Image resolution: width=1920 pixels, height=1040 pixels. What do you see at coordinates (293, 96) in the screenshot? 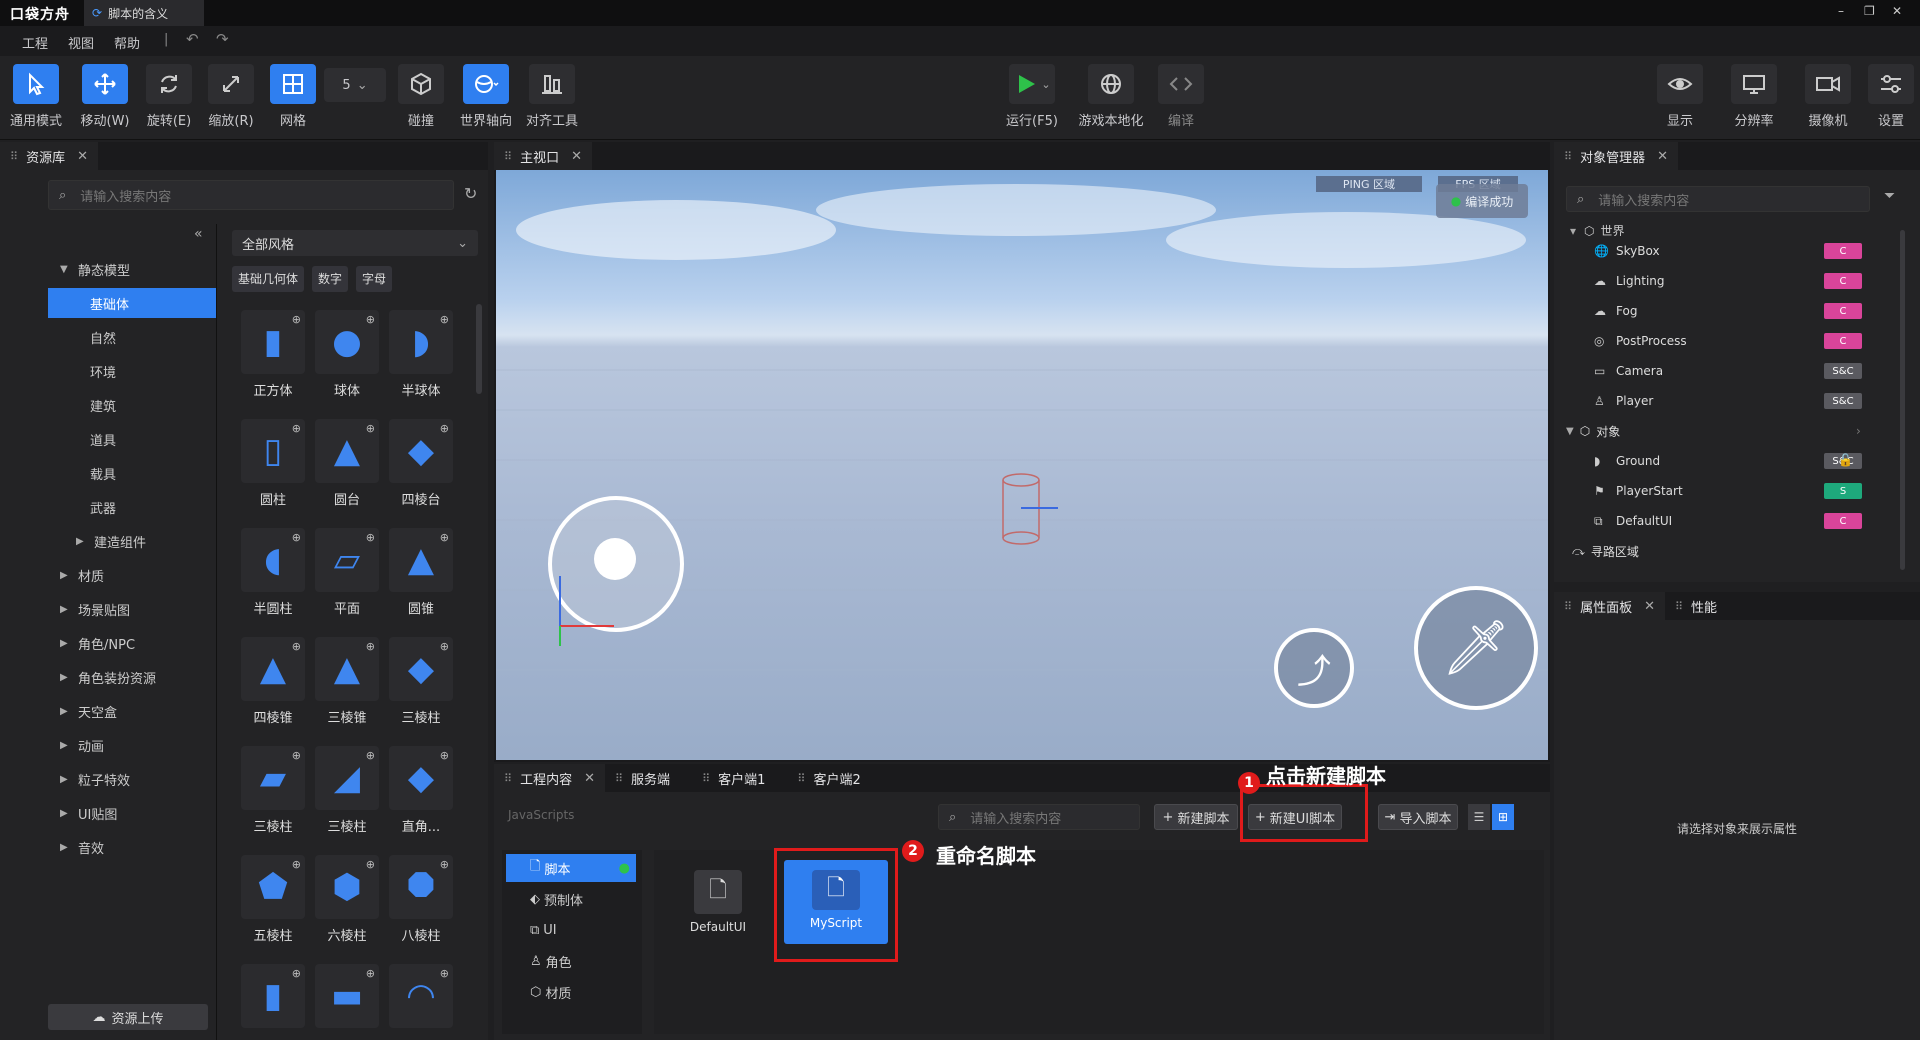
I see `grid-tool: 网格` at bounding box center [293, 96].